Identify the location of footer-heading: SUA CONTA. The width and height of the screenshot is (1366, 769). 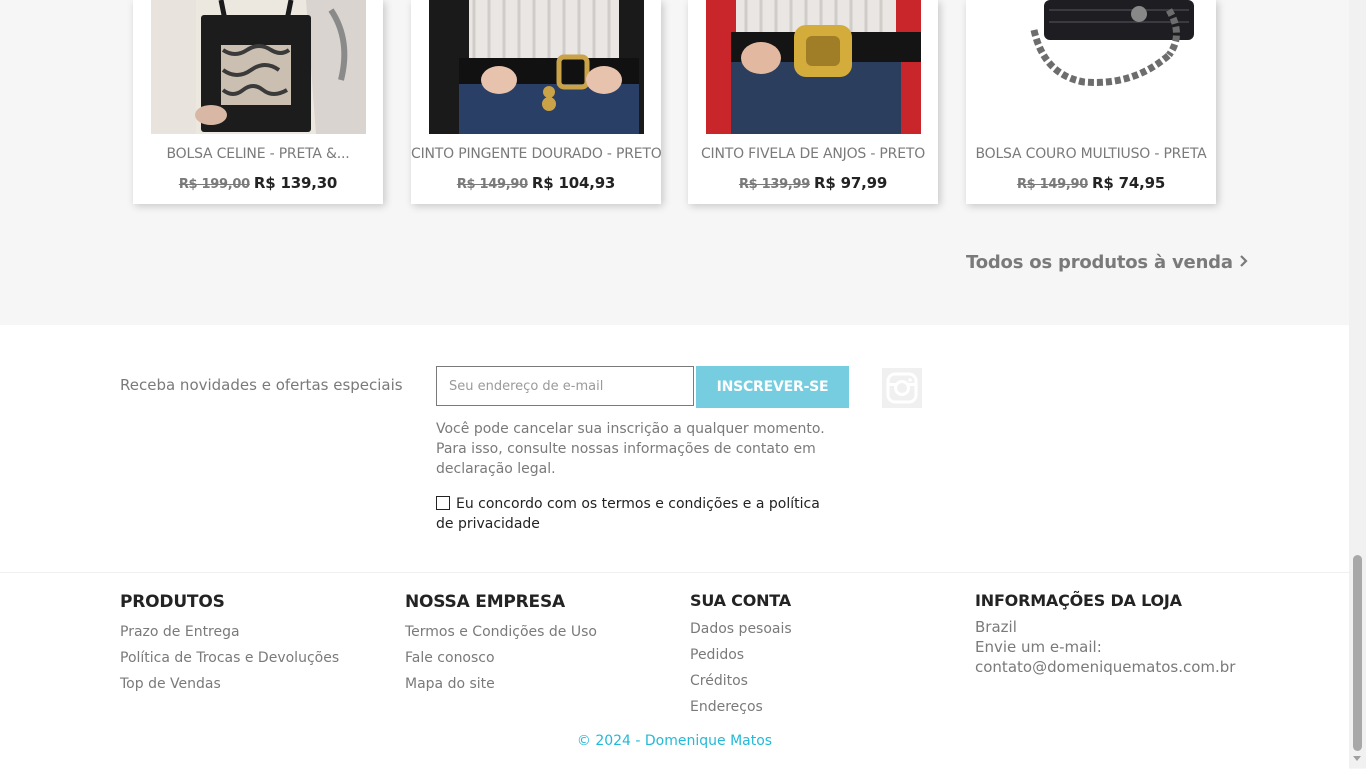
(741, 601).